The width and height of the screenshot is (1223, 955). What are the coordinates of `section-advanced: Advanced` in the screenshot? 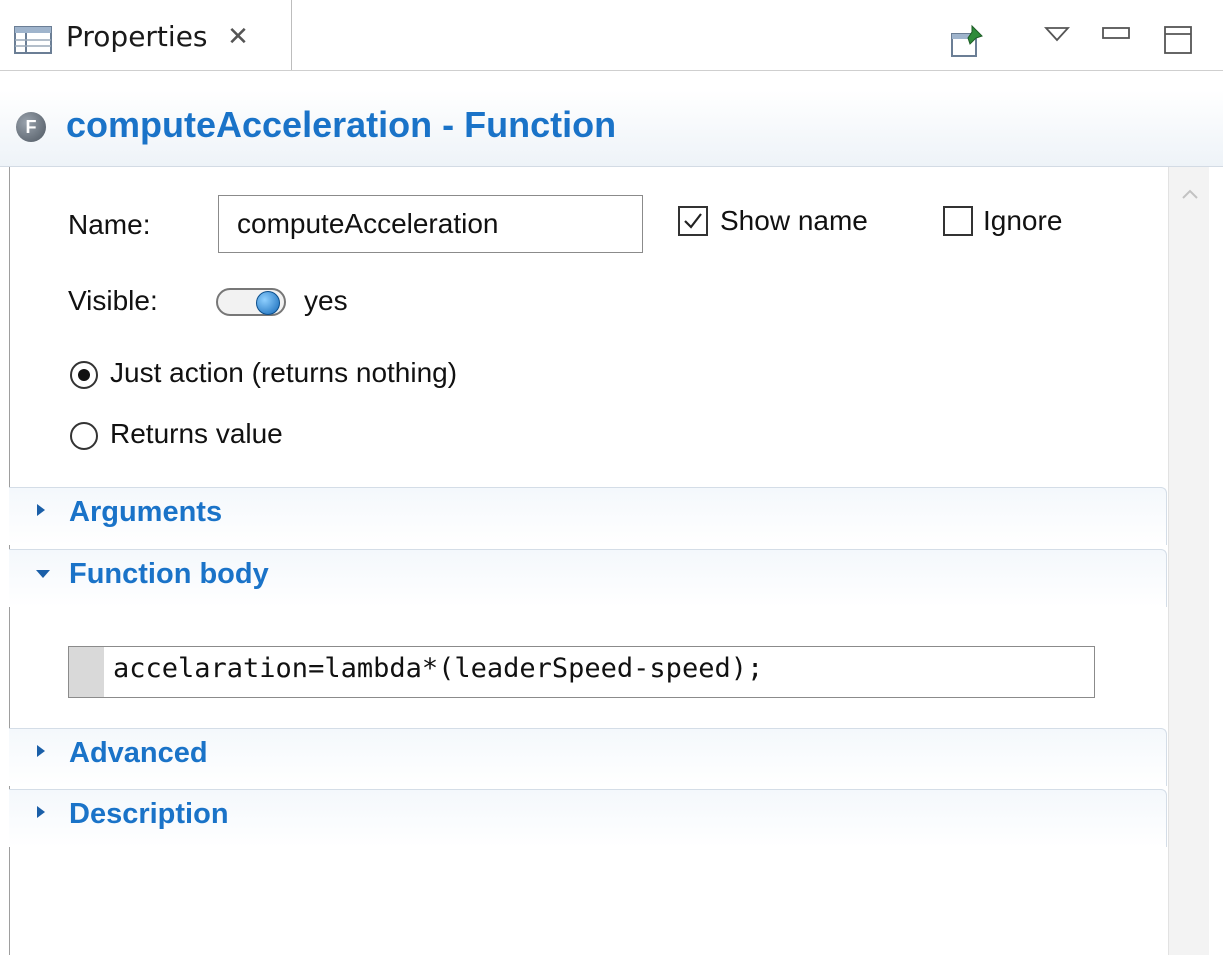 It's located at (588, 757).